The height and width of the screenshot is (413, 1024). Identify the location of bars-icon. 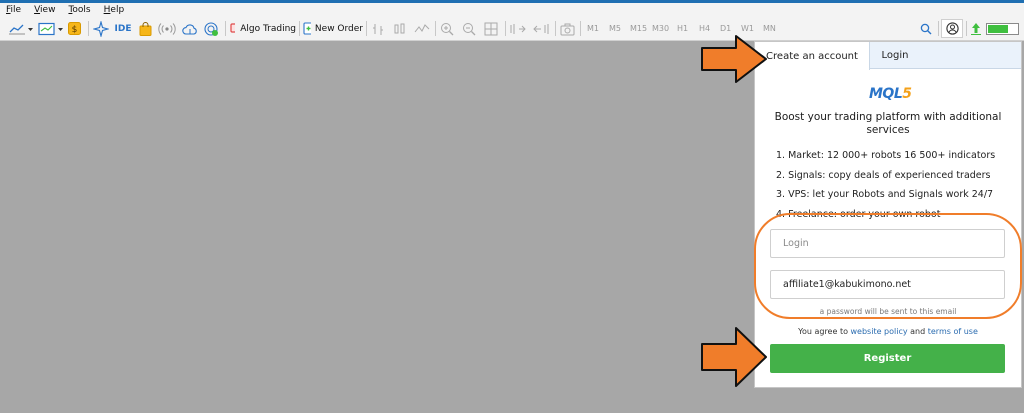
(378, 29).